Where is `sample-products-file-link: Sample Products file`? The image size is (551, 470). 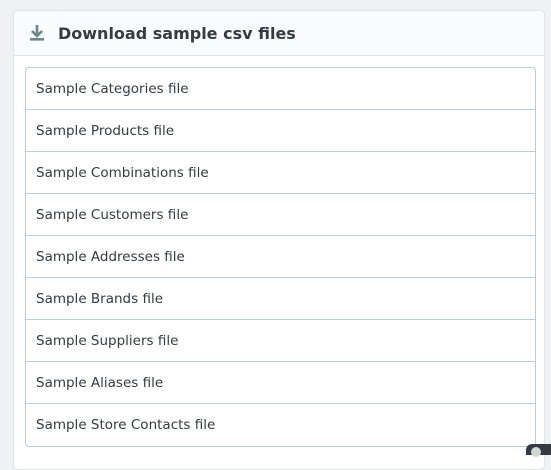
sample-products-file-link: Sample Products file is located at coordinates (280, 131).